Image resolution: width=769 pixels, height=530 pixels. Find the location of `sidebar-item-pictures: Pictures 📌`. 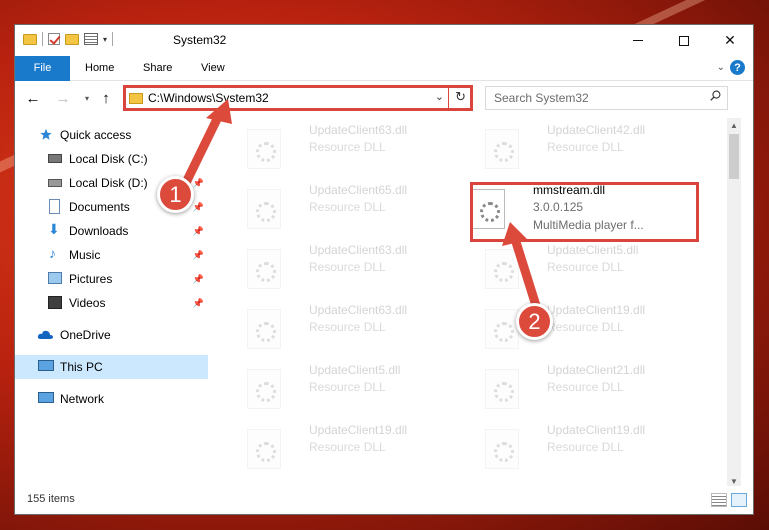

sidebar-item-pictures: Pictures 📌 is located at coordinates (111, 279).